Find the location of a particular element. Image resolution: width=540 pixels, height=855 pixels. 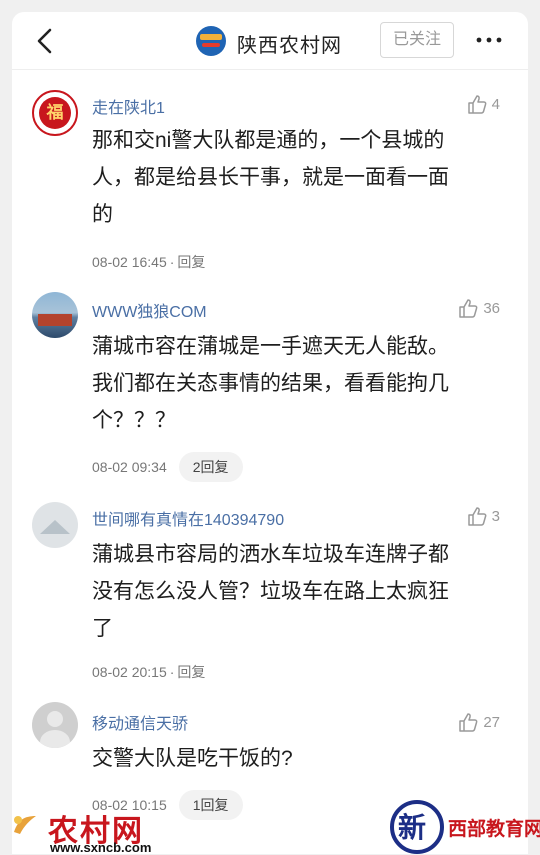

like-button: 3 is located at coordinates (483, 516).